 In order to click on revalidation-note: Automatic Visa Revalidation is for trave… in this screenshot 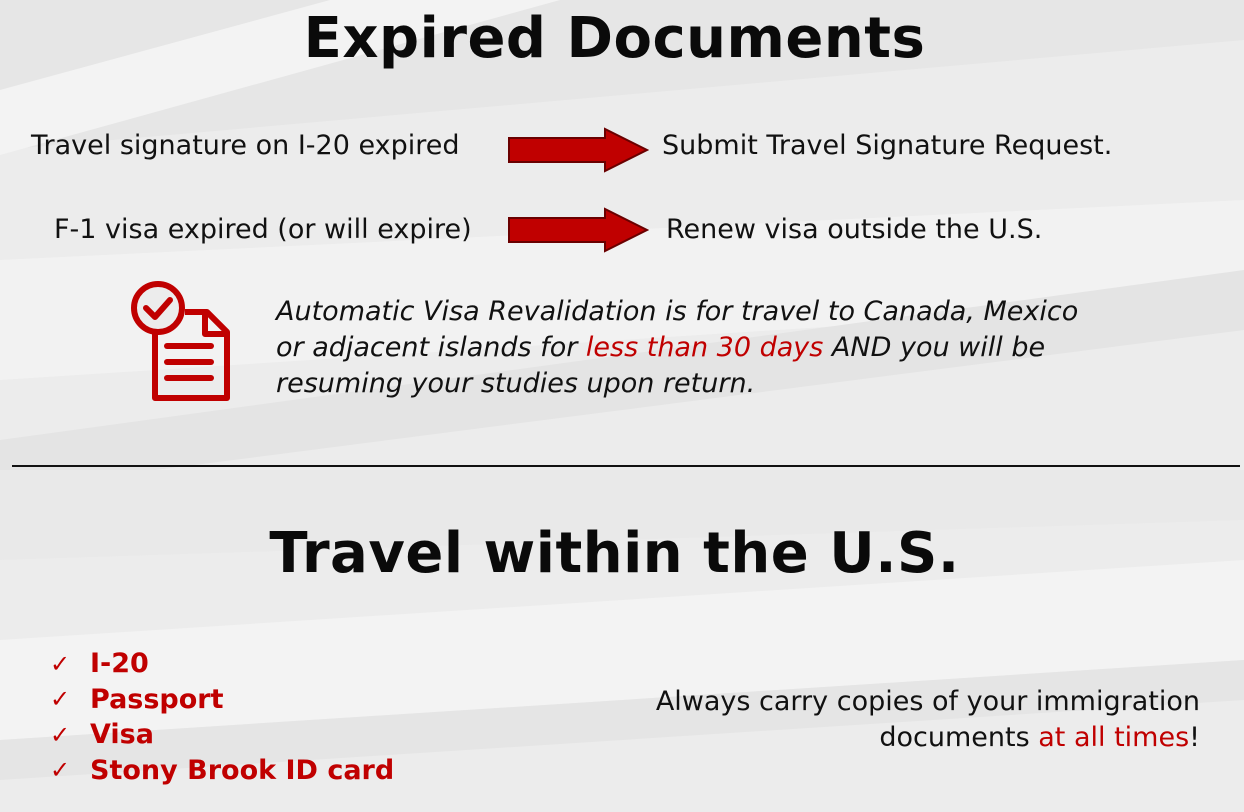, I will do `click(686, 348)`.